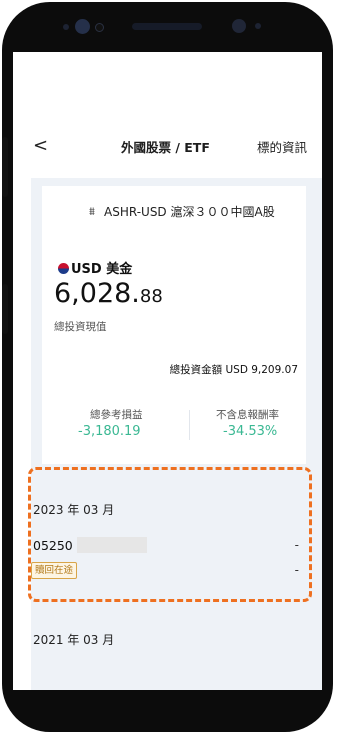 Image resolution: width=337 pixels, height=735 pixels. Describe the element at coordinates (82, 26) in the screenshot. I see `front-camera-icon` at that location.